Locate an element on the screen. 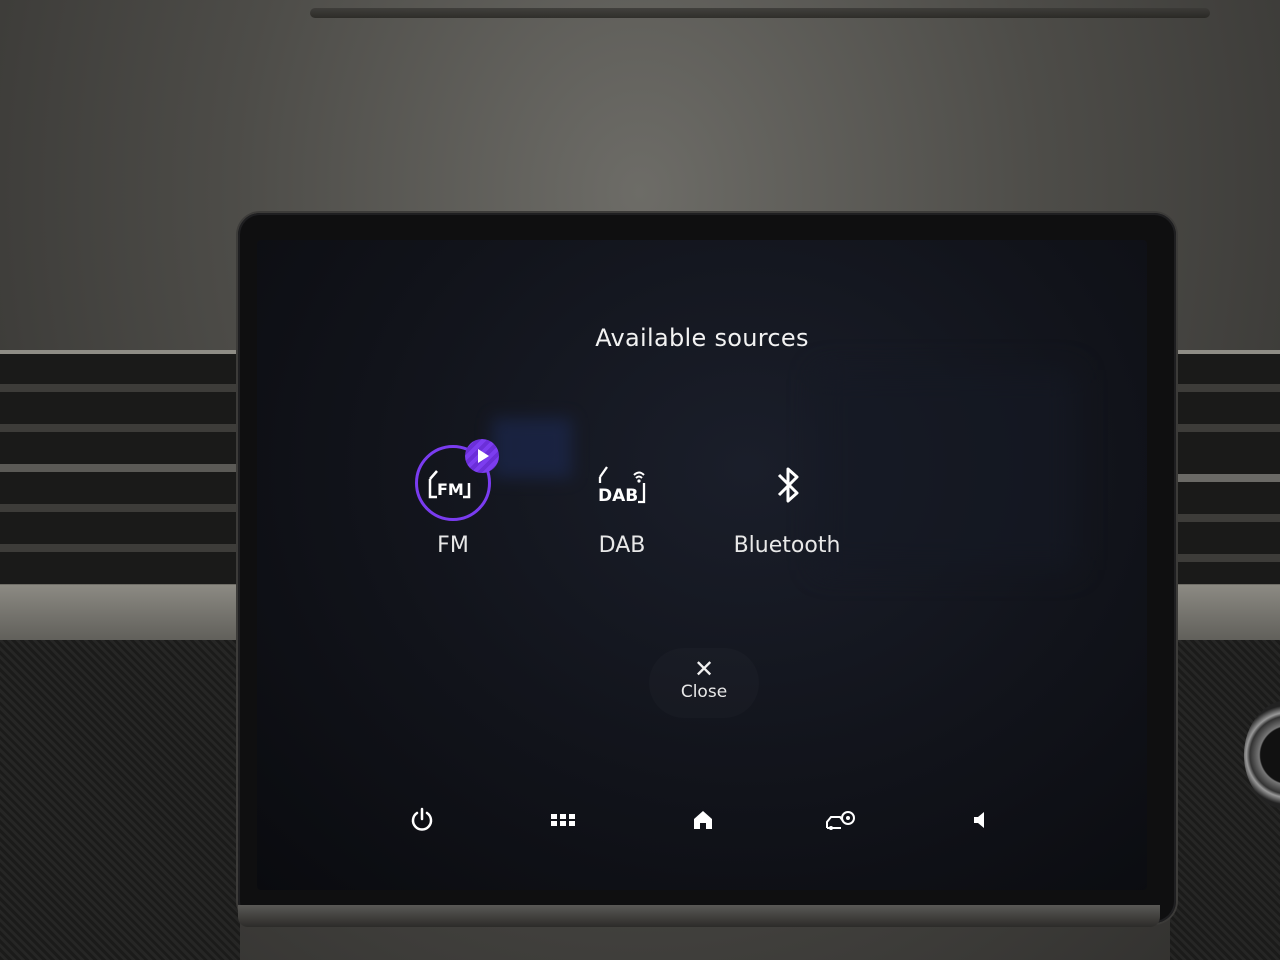 The width and height of the screenshot is (1280, 960). volume-icon is located at coordinates (979, 820).